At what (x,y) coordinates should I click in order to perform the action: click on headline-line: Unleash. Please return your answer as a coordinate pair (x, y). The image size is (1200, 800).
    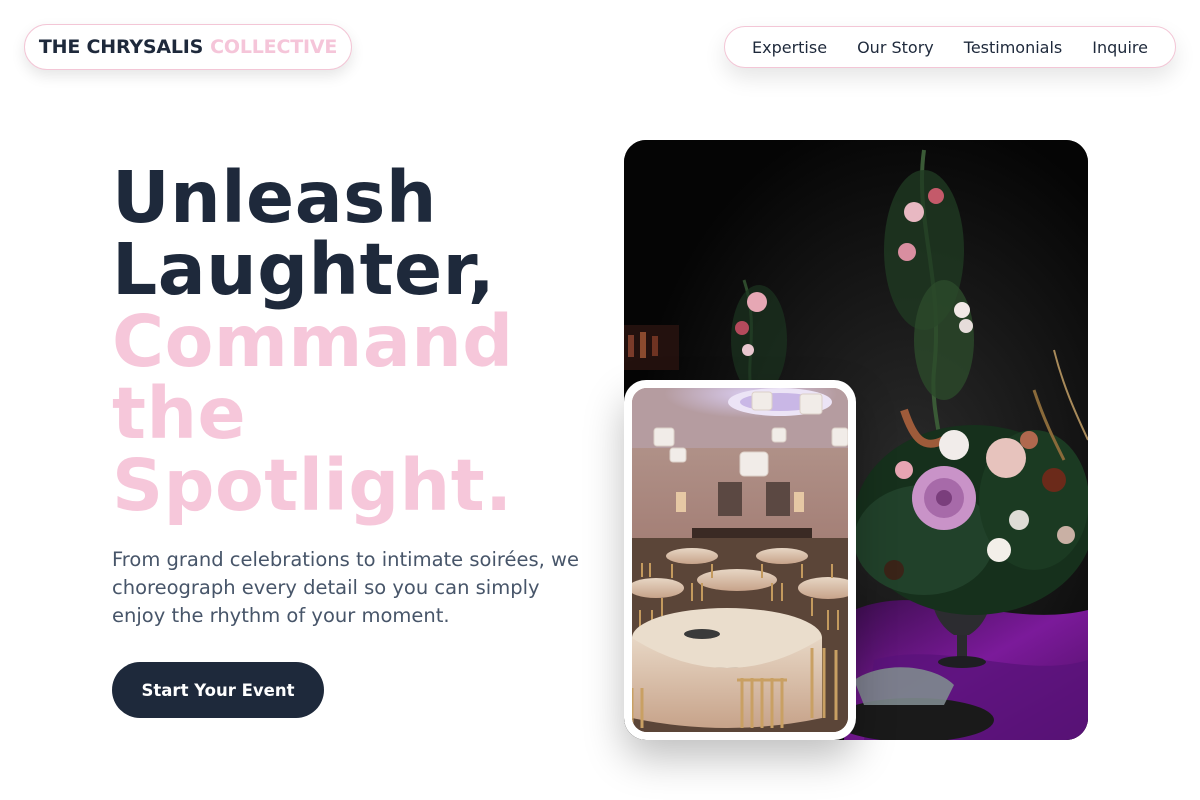
    Looking at the image, I should click on (274, 197).